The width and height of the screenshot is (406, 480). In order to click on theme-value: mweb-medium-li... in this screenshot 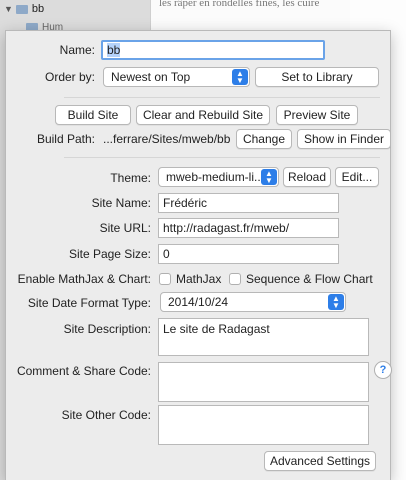, I will do `click(215, 177)`.